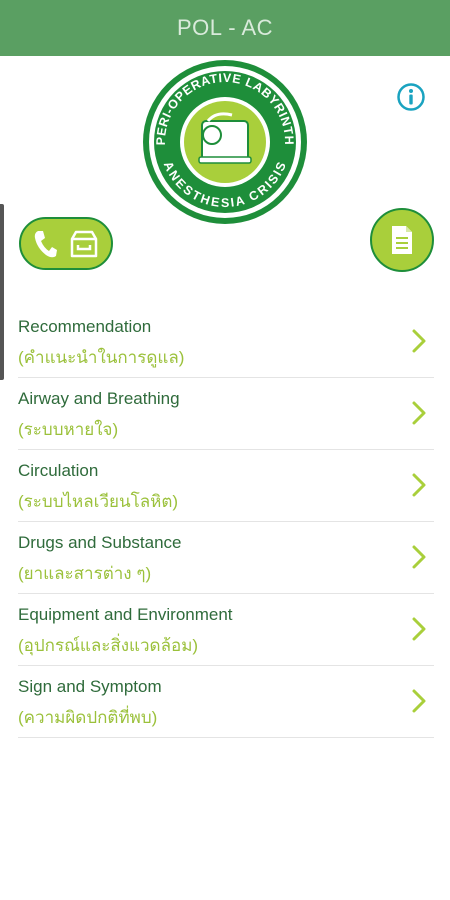  I want to click on menu-item-recommendation: Recommendation (คำแนะนำในการดูแล), so click(226, 342).